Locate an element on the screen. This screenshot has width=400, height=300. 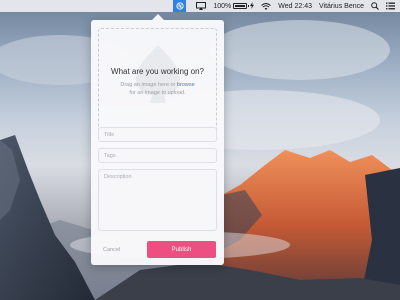
menu-bar: 100% Wed 22:43 Vitárius Bence is located at coordinates (200, 6).